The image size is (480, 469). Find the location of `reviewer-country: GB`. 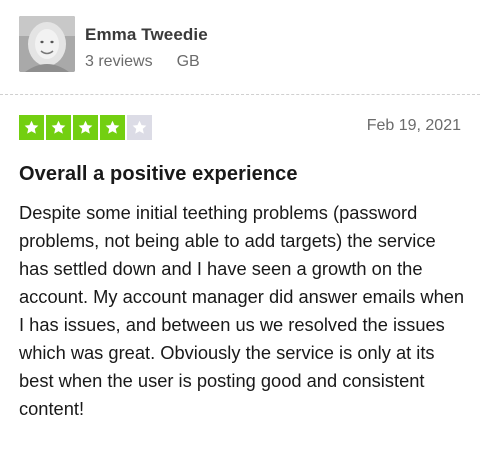

reviewer-country: GB is located at coordinates (188, 61).